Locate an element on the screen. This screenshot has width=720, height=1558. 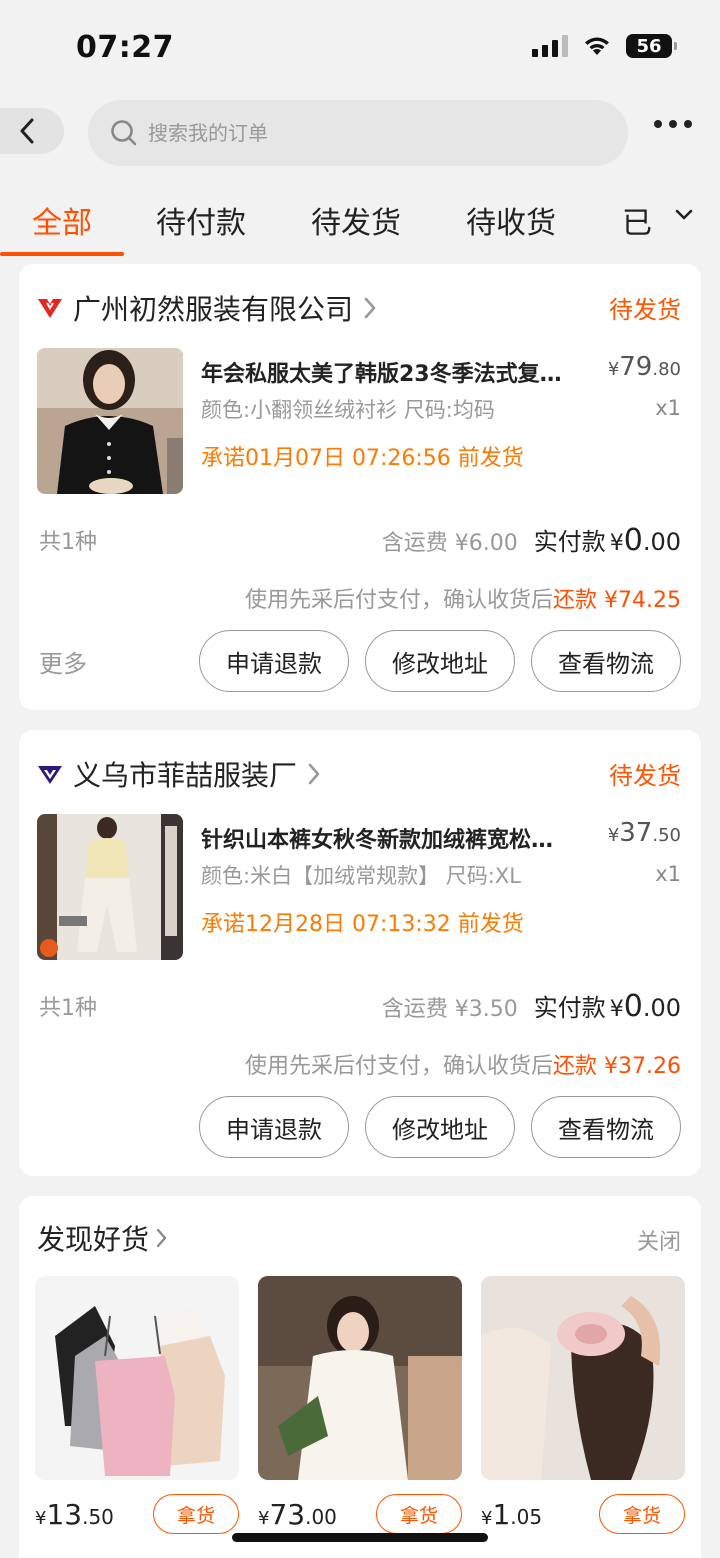
shipping-fee: 含运费 ¥3.50 is located at coordinates (449, 1009).